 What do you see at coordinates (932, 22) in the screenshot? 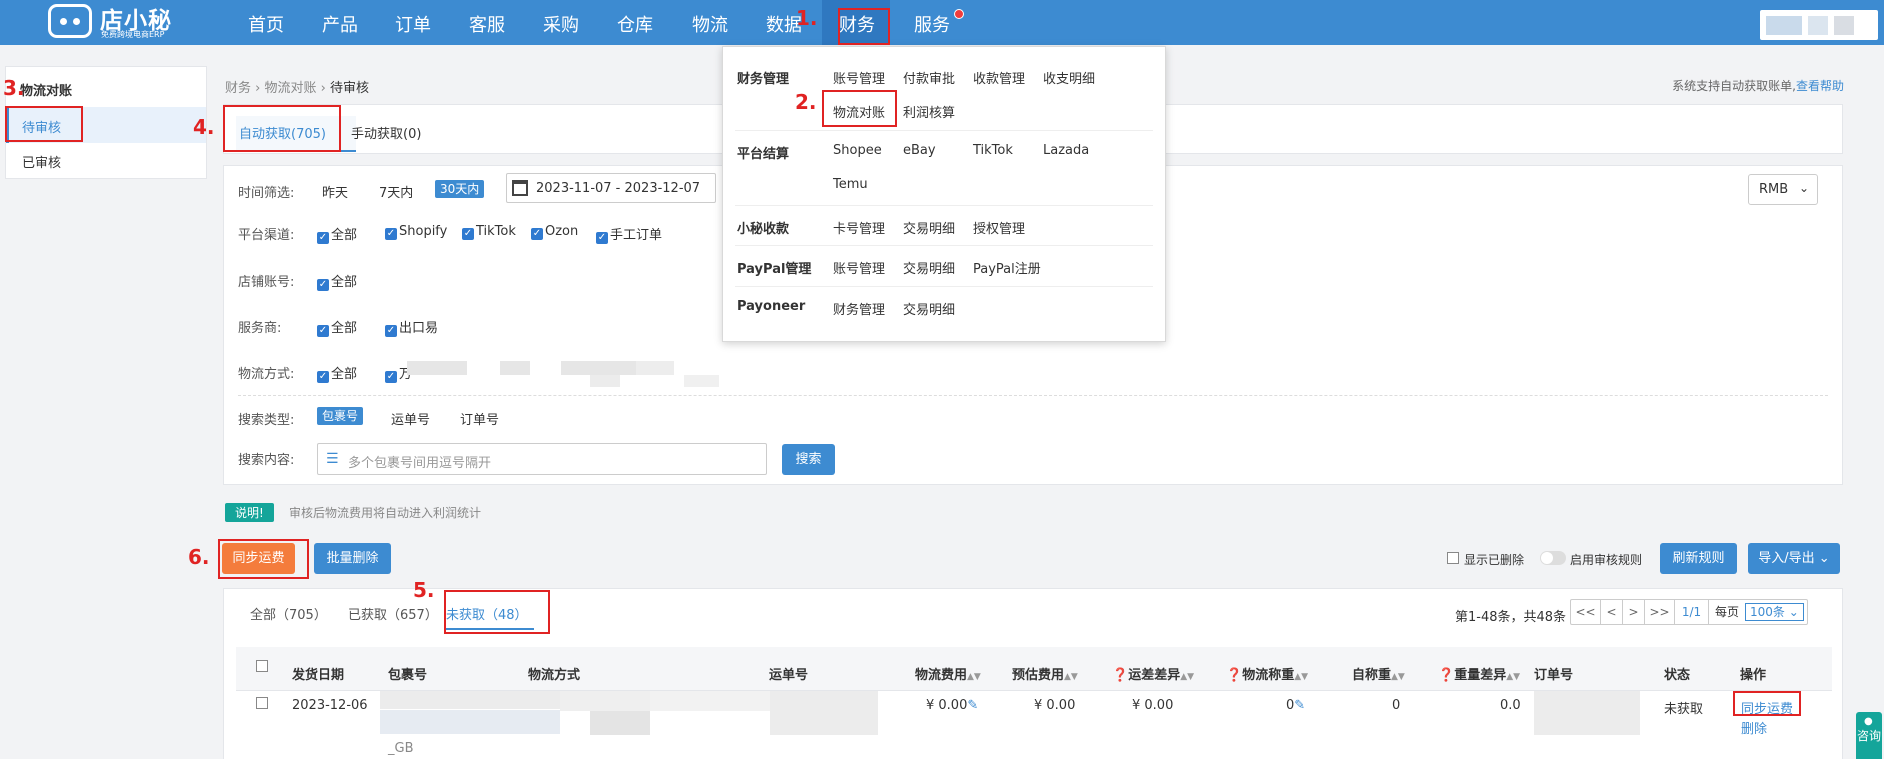
I see `nav-item-services: 服务` at bounding box center [932, 22].